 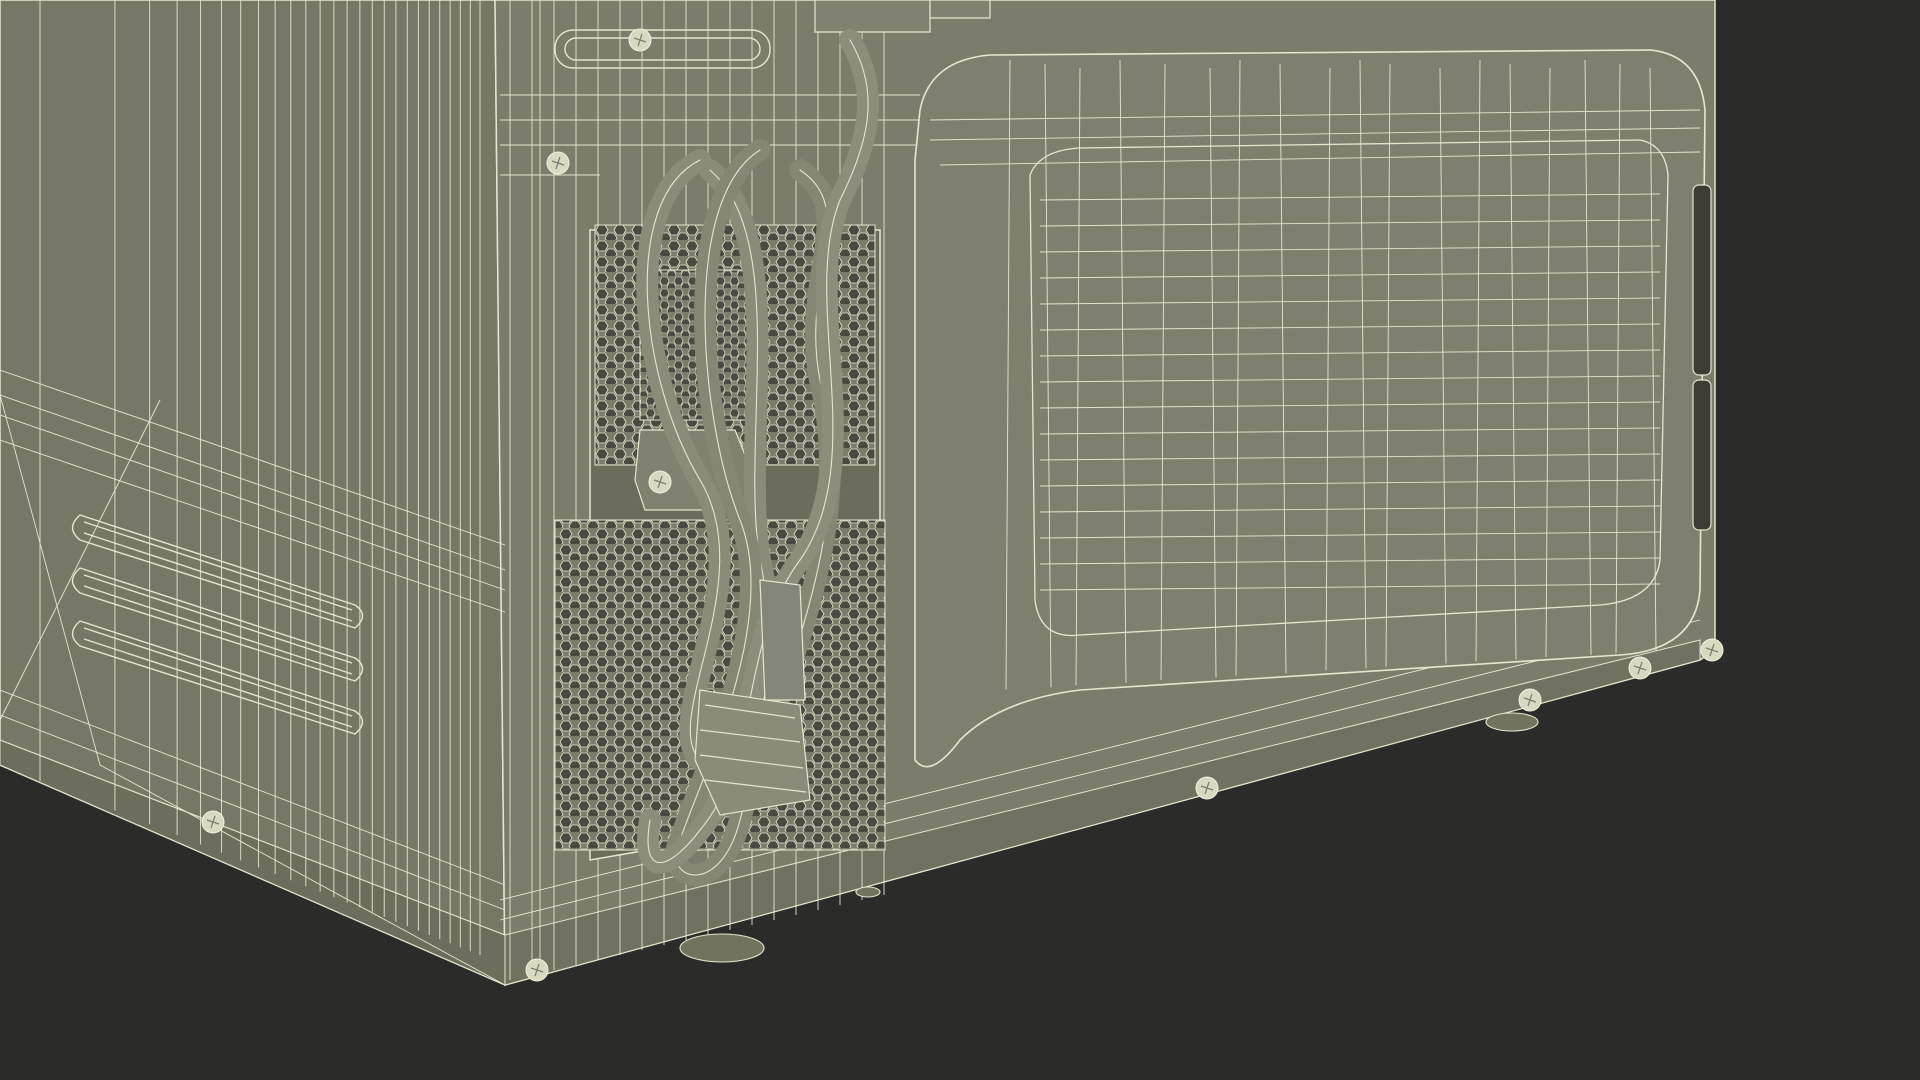 I want to click on right-edge-slots, so click(x=1702, y=357).